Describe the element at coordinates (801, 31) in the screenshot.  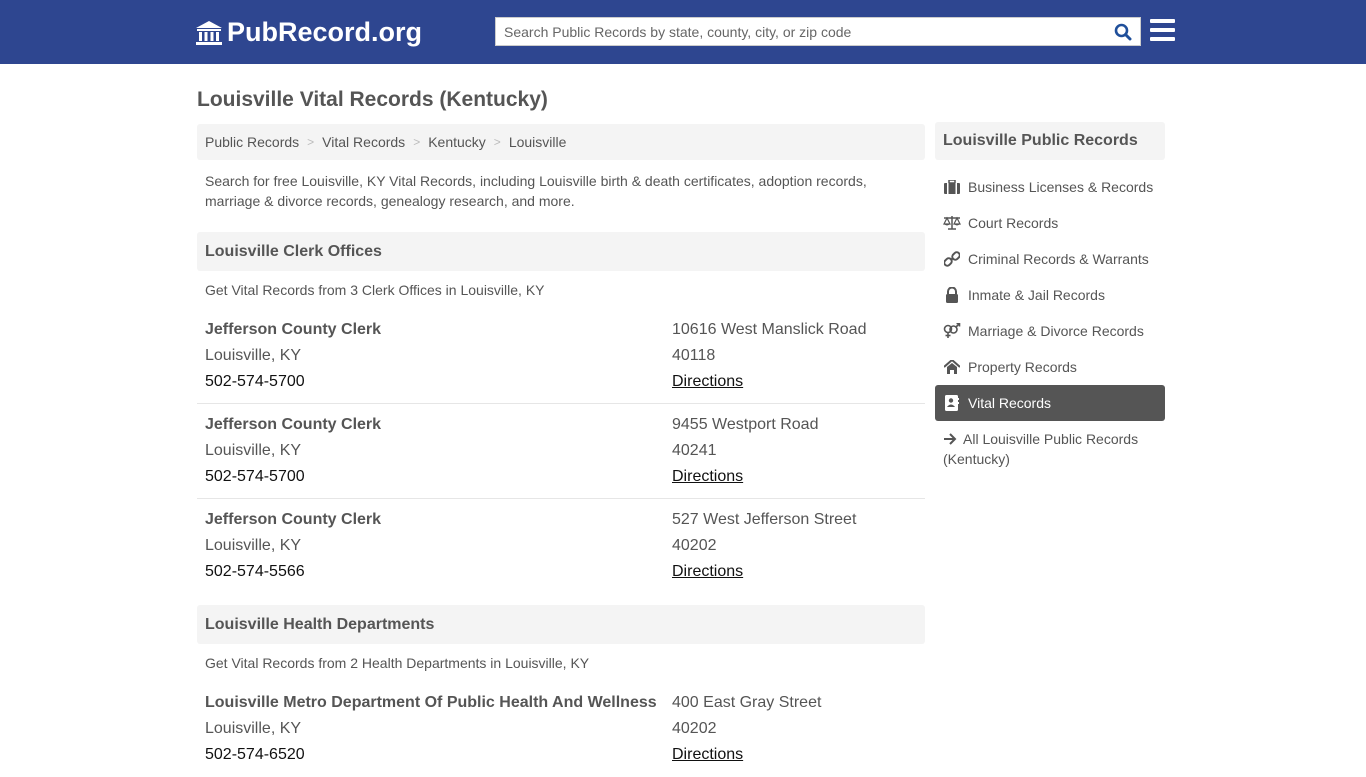
I see `search-input` at that location.